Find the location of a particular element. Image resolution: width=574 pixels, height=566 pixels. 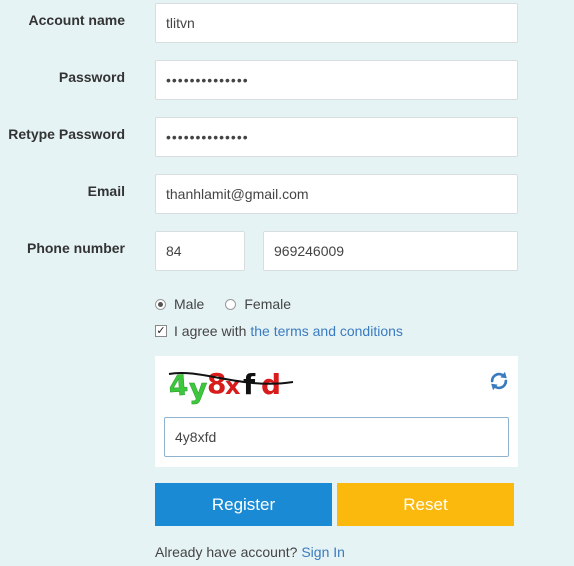

signin-row: Already have account? Sign In is located at coordinates (250, 552).